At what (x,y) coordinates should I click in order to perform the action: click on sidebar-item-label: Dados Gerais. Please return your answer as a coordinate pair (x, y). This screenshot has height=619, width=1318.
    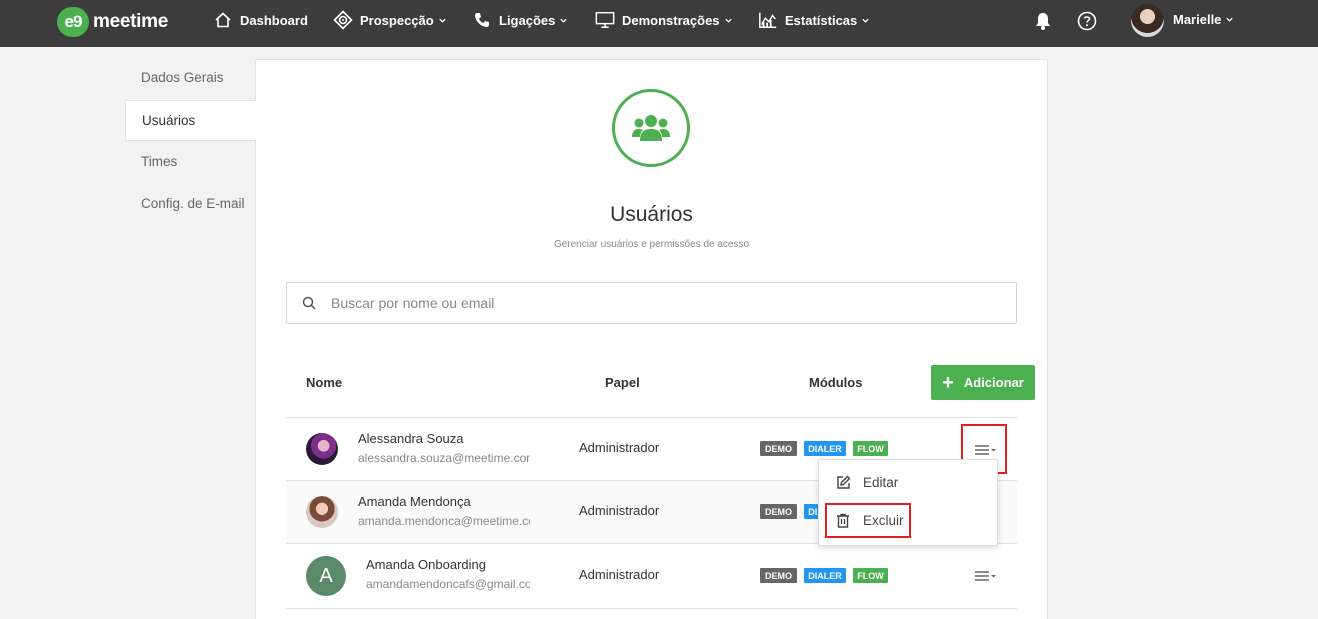
    Looking at the image, I should click on (182, 77).